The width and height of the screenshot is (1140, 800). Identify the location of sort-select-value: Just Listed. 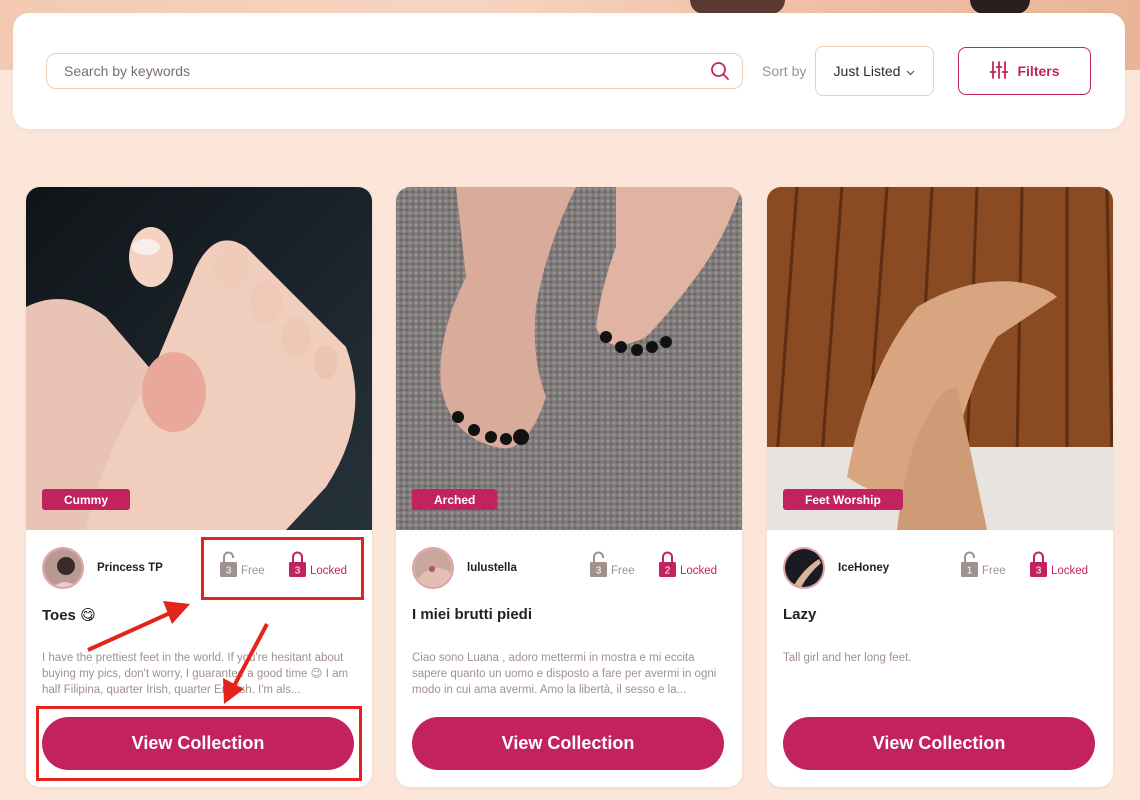
(867, 71).